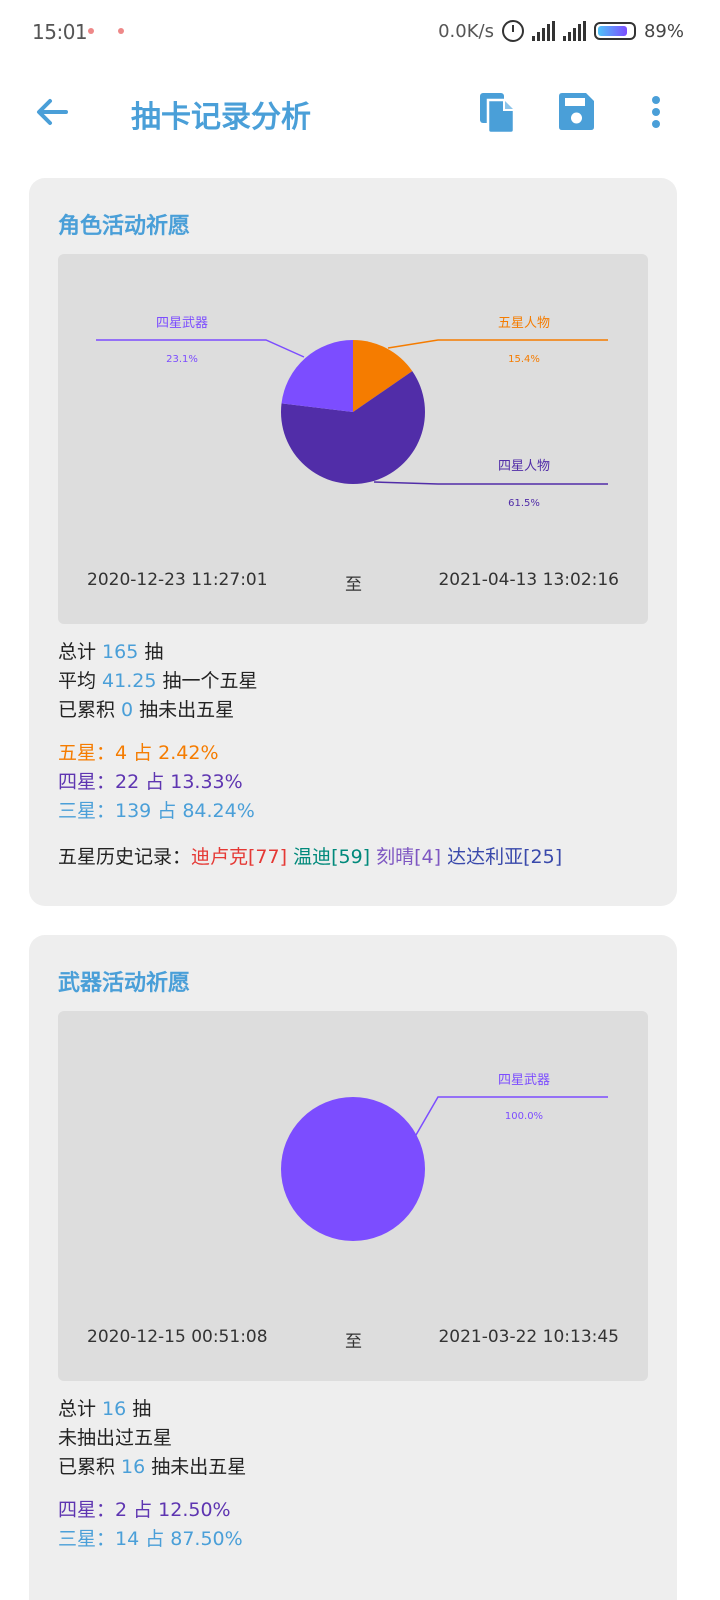 The height and width of the screenshot is (1600, 720). Describe the element at coordinates (663, 31) in the screenshot. I see `battery-level: 89%` at that location.